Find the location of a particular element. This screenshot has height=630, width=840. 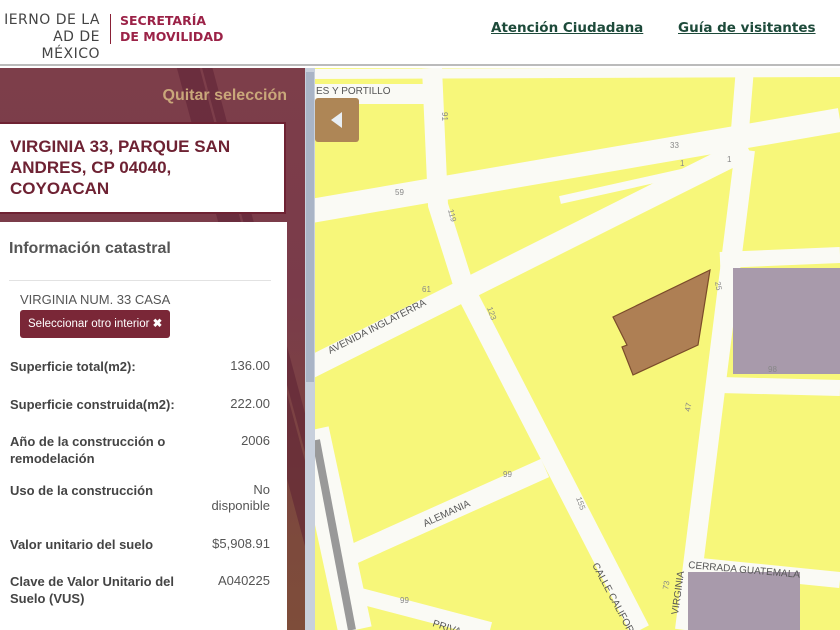

row-value: 136.00 is located at coordinates (250, 365).